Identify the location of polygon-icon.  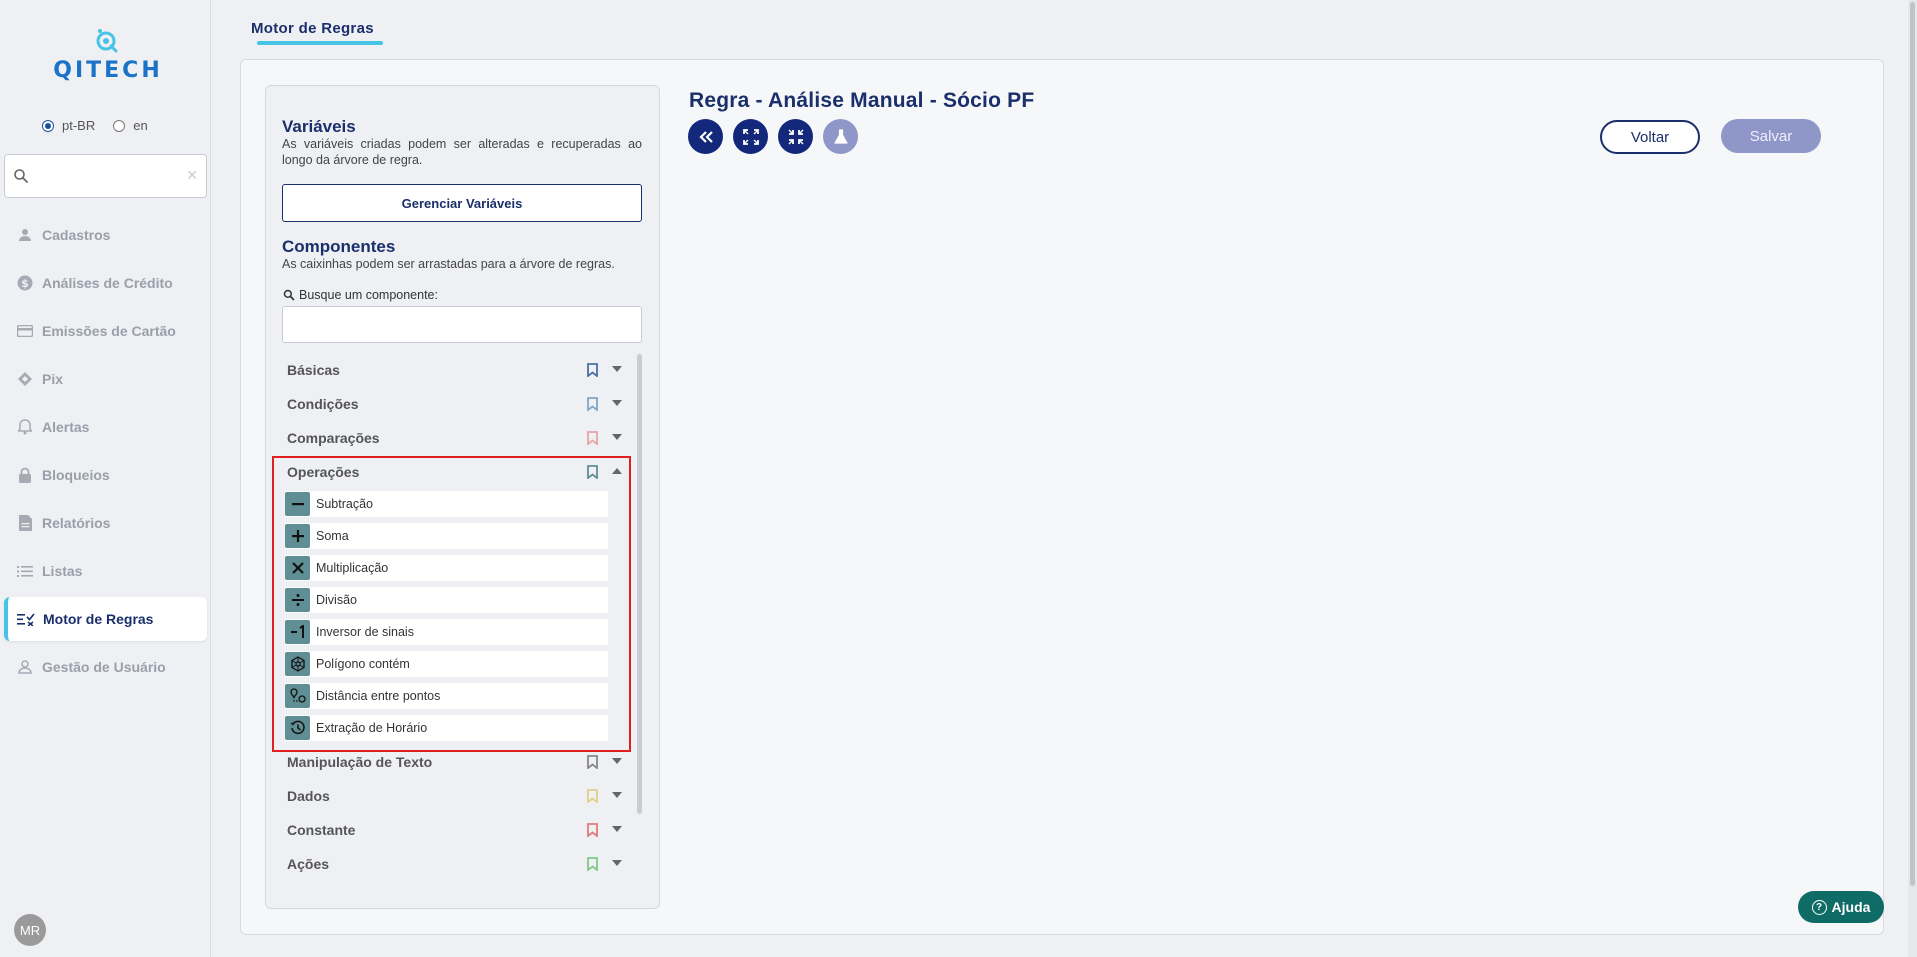
(297, 664).